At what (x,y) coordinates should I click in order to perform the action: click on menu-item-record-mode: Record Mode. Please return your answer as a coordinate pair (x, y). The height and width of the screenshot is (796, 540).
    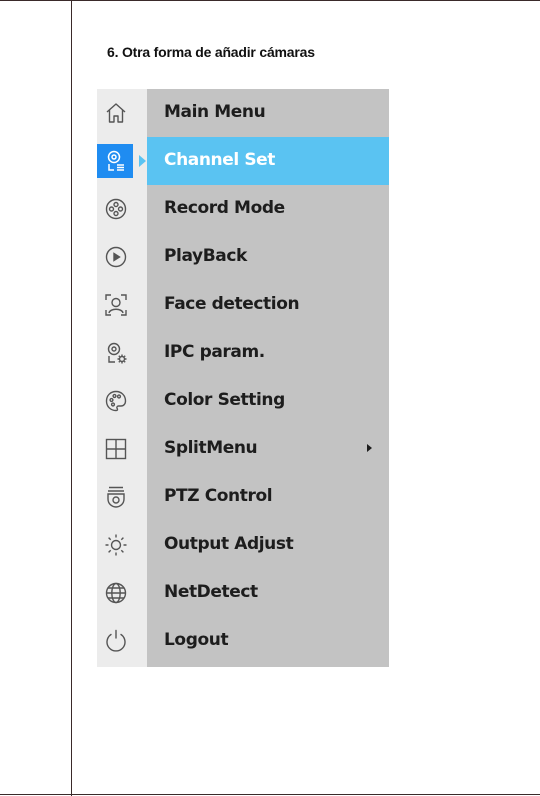
    Looking at the image, I should click on (243, 209).